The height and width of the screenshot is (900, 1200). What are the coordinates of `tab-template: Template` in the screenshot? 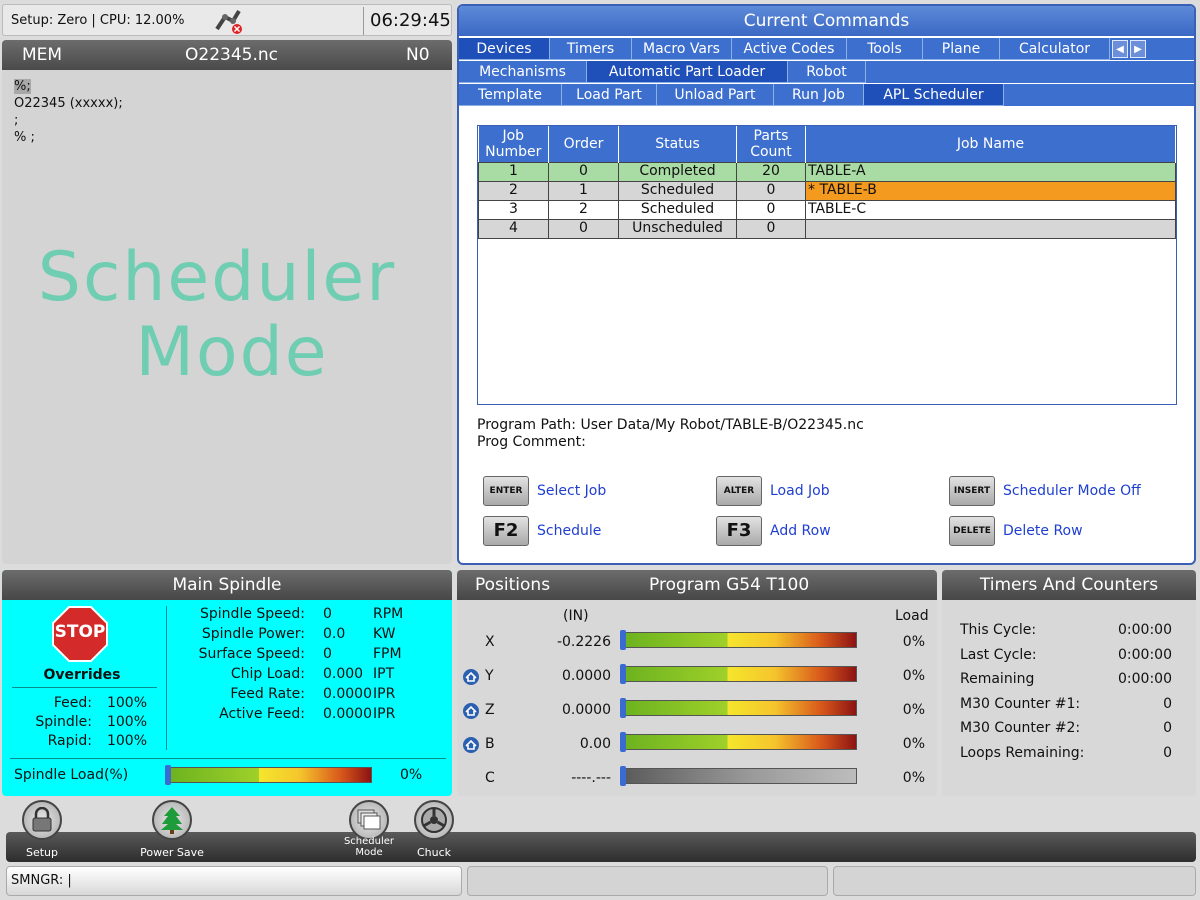 It's located at (510, 95).